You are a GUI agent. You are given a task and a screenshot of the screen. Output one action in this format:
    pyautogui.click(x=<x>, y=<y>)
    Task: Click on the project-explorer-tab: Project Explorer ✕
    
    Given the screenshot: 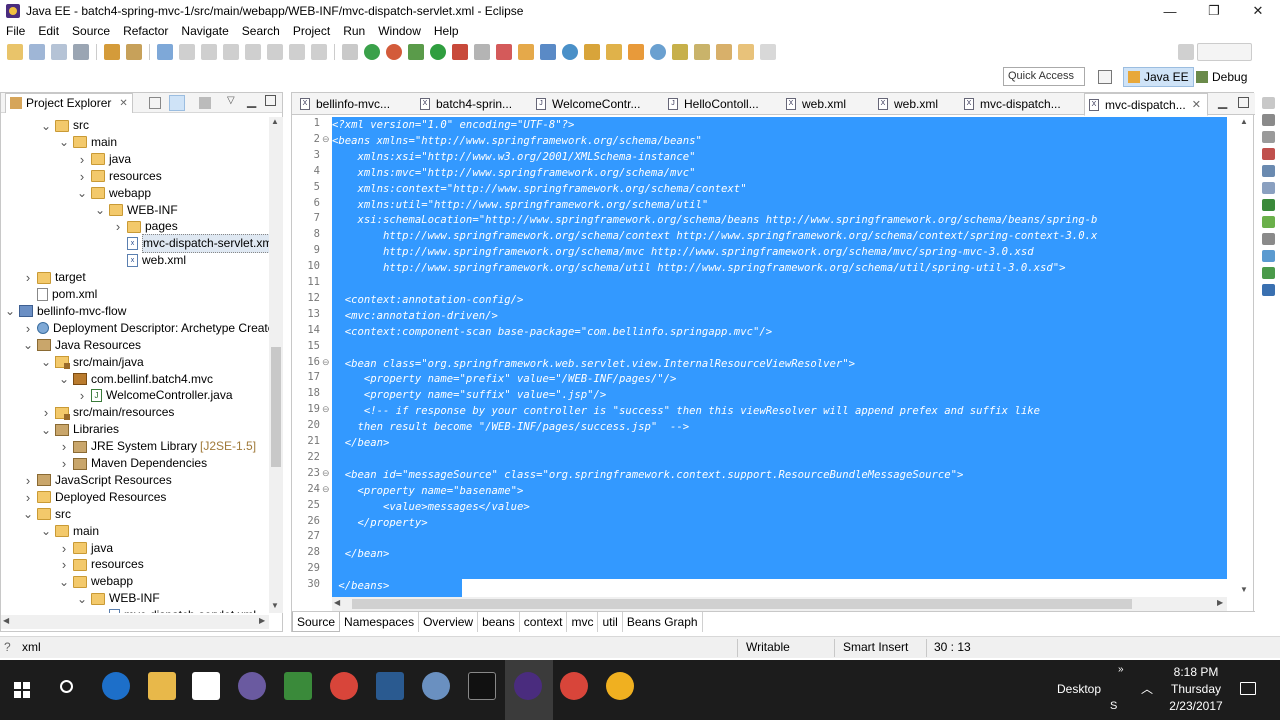 What is the action you would take?
    pyautogui.click(x=69, y=102)
    